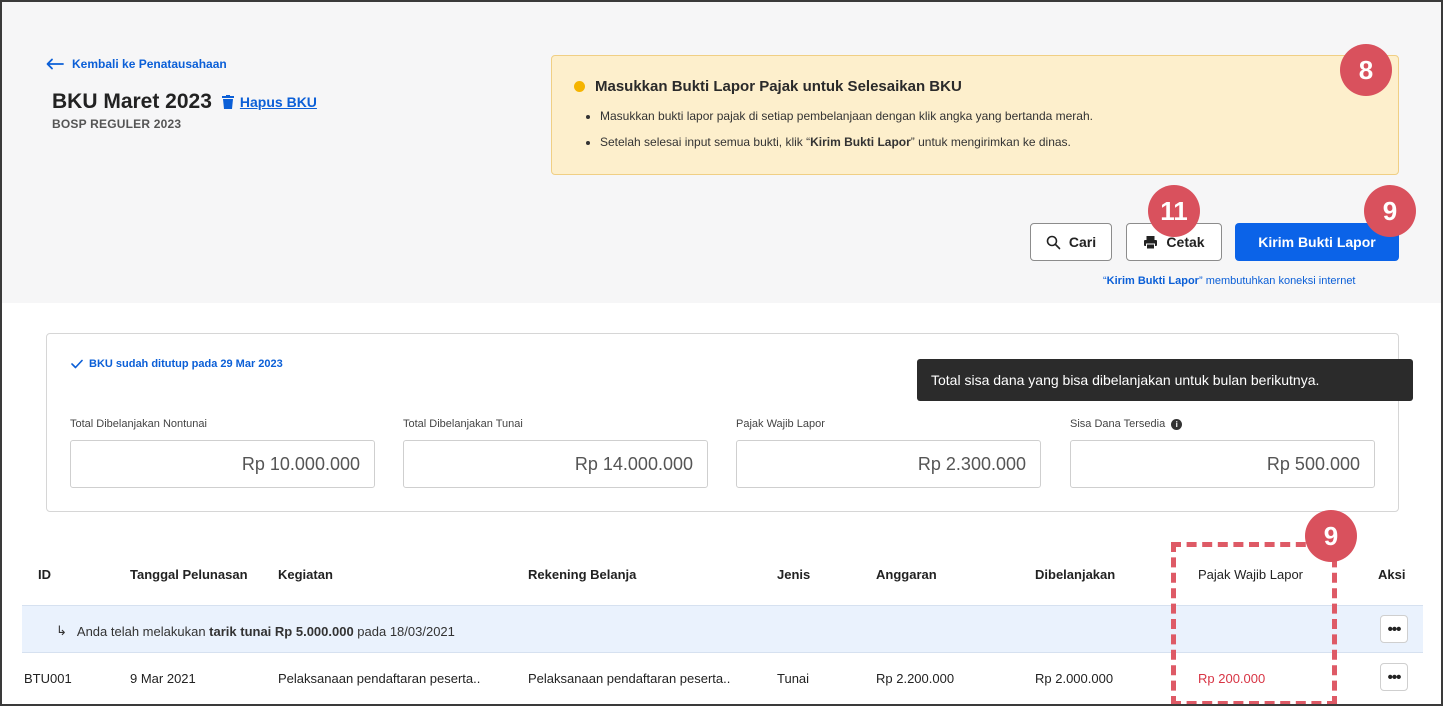  I want to click on cell-kegiatan: Pelaksanaan pendaftaran peserta.., so click(379, 678).